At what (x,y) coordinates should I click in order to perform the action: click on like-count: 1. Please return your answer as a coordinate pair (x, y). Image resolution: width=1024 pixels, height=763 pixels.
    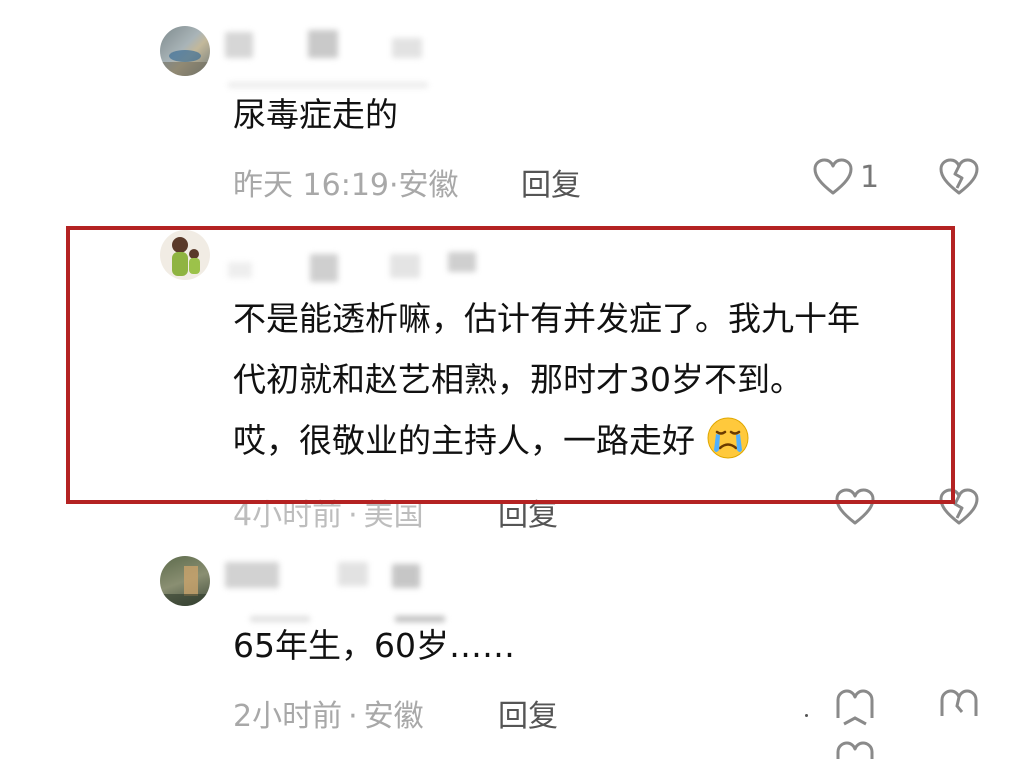
    Looking at the image, I should click on (870, 177).